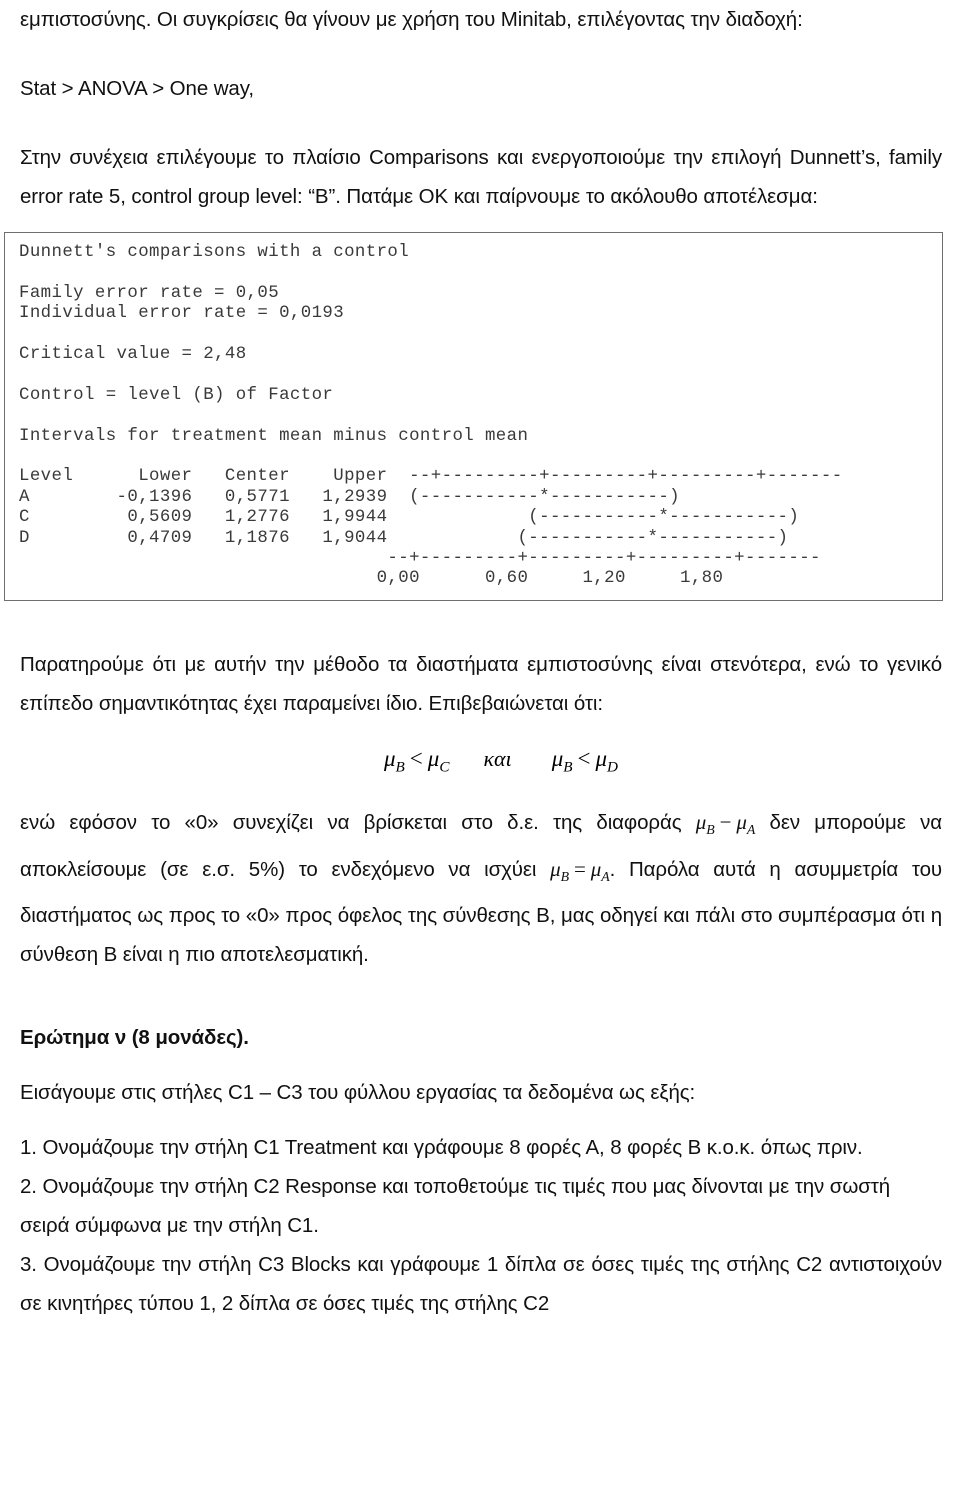 This screenshot has height=1499, width=960. Describe the element at coordinates (214, 252) in the screenshot. I see `output-title: Dunnett's comparisons with a control` at that location.